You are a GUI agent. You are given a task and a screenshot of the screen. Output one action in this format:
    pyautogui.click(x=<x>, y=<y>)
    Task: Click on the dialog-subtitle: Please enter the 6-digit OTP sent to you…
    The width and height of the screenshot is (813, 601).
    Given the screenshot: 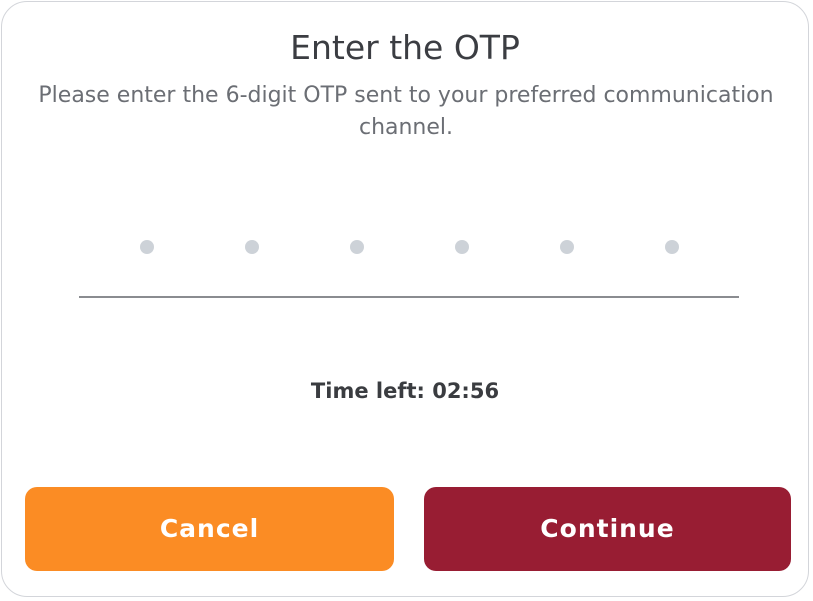 What is the action you would take?
    pyautogui.click(x=406, y=111)
    